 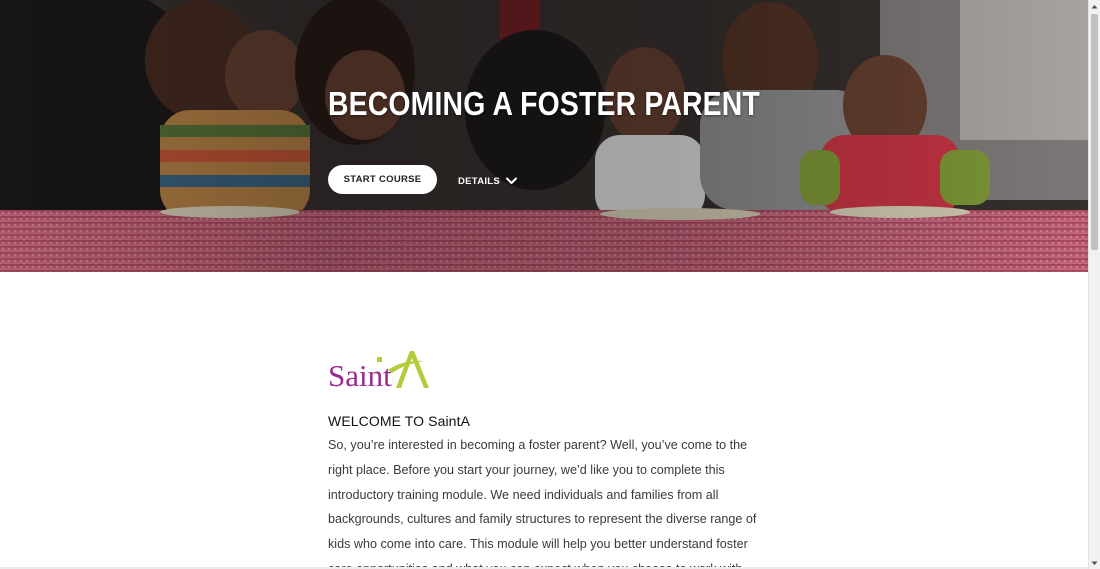 I want to click on logo-a-mark, so click(x=412, y=369).